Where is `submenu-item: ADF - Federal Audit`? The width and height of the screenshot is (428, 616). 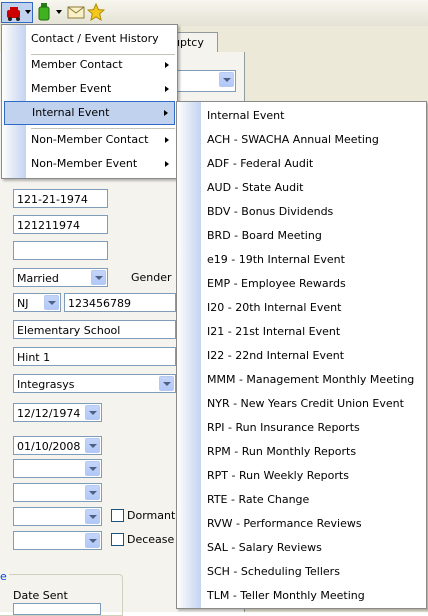 submenu-item: ADF - Federal Audit is located at coordinates (301, 164).